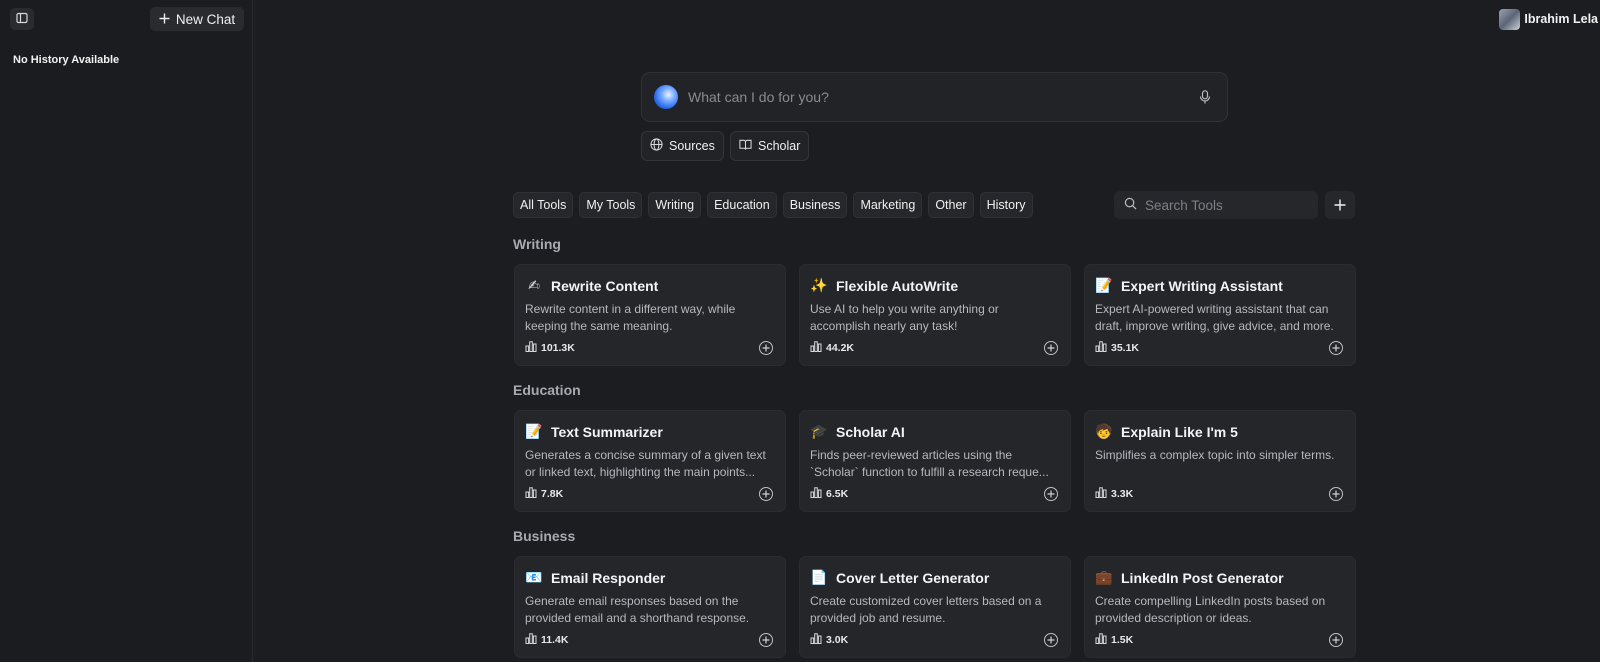 This screenshot has width=1600, height=662. I want to click on tool-card-header: 📝 Text Summarizer, so click(650, 432).